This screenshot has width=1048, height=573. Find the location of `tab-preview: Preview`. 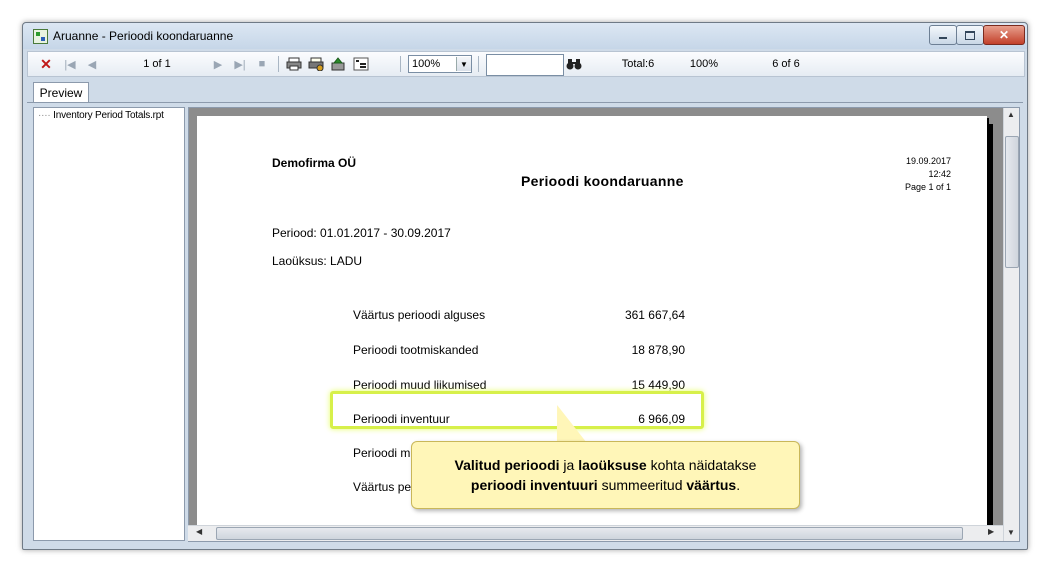

tab-preview: Preview is located at coordinates (61, 92).